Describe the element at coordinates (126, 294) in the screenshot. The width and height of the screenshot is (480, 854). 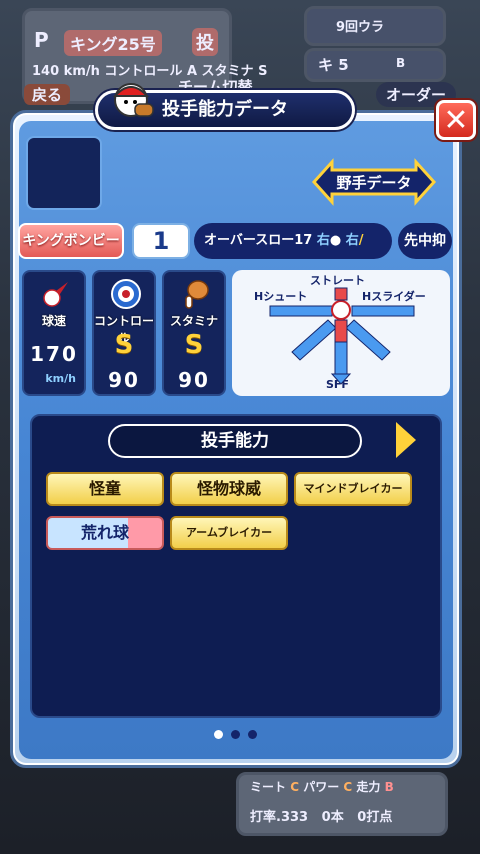
I see `target-icon` at that location.